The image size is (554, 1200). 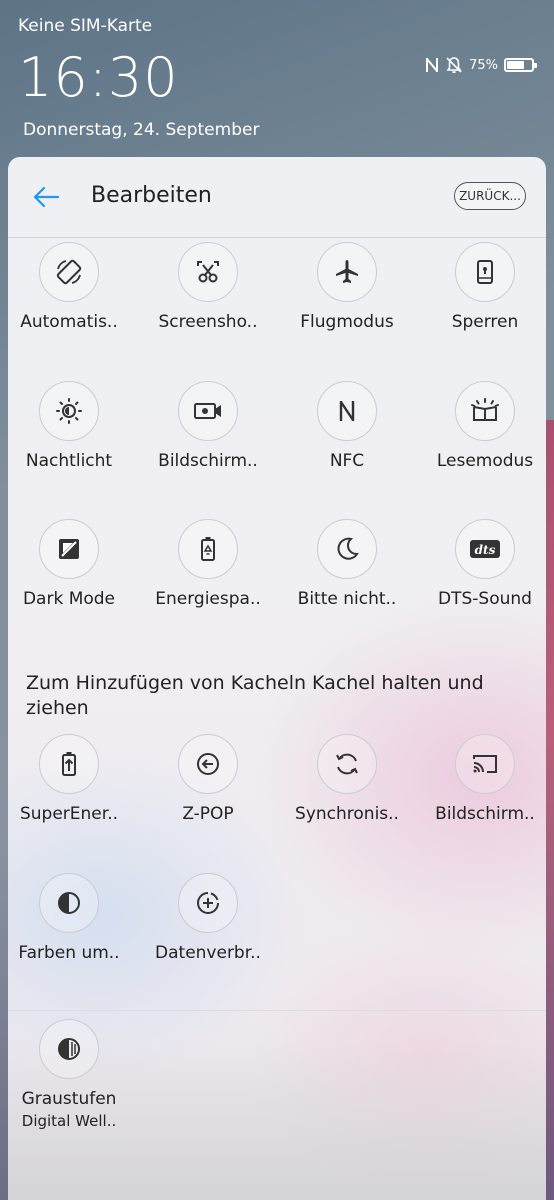 I want to click on tile-dts-sound: dts DTS-Sound, so click(x=481, y=564).